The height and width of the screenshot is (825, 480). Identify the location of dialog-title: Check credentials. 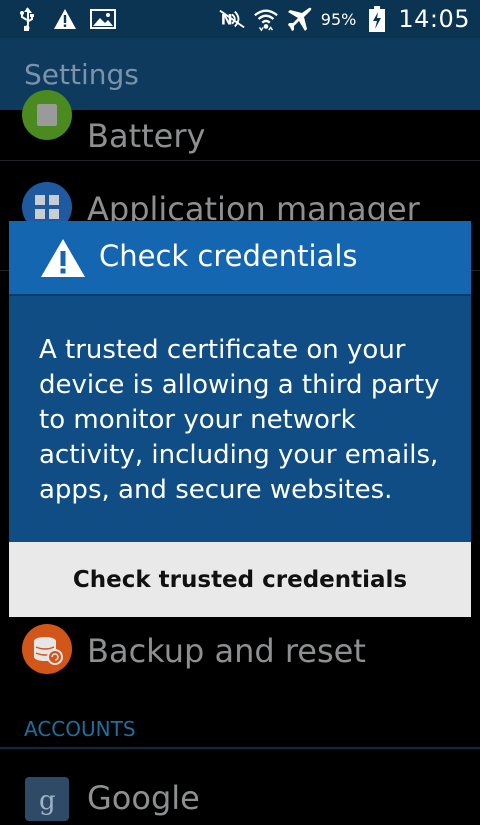
(228, 256).